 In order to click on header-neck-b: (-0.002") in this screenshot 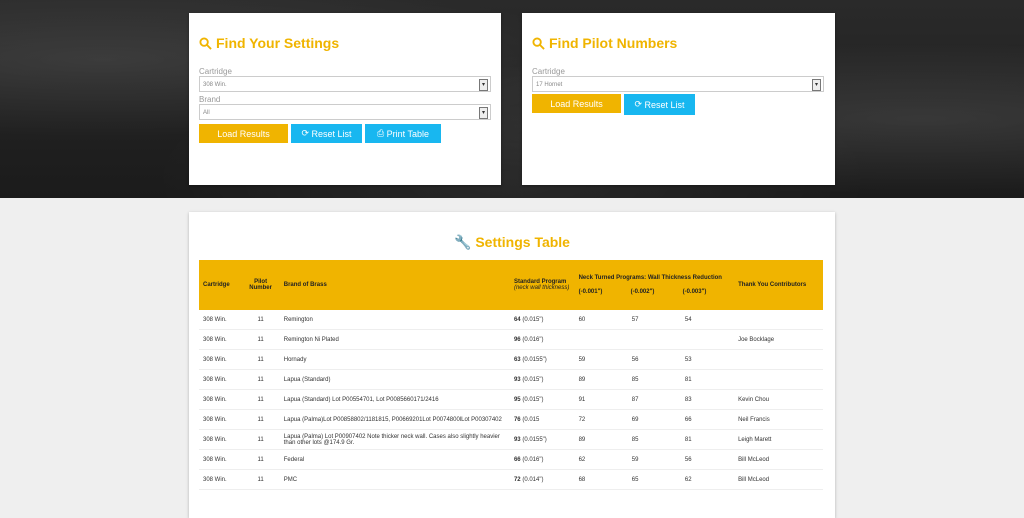, I will do `click(642, 292)`.